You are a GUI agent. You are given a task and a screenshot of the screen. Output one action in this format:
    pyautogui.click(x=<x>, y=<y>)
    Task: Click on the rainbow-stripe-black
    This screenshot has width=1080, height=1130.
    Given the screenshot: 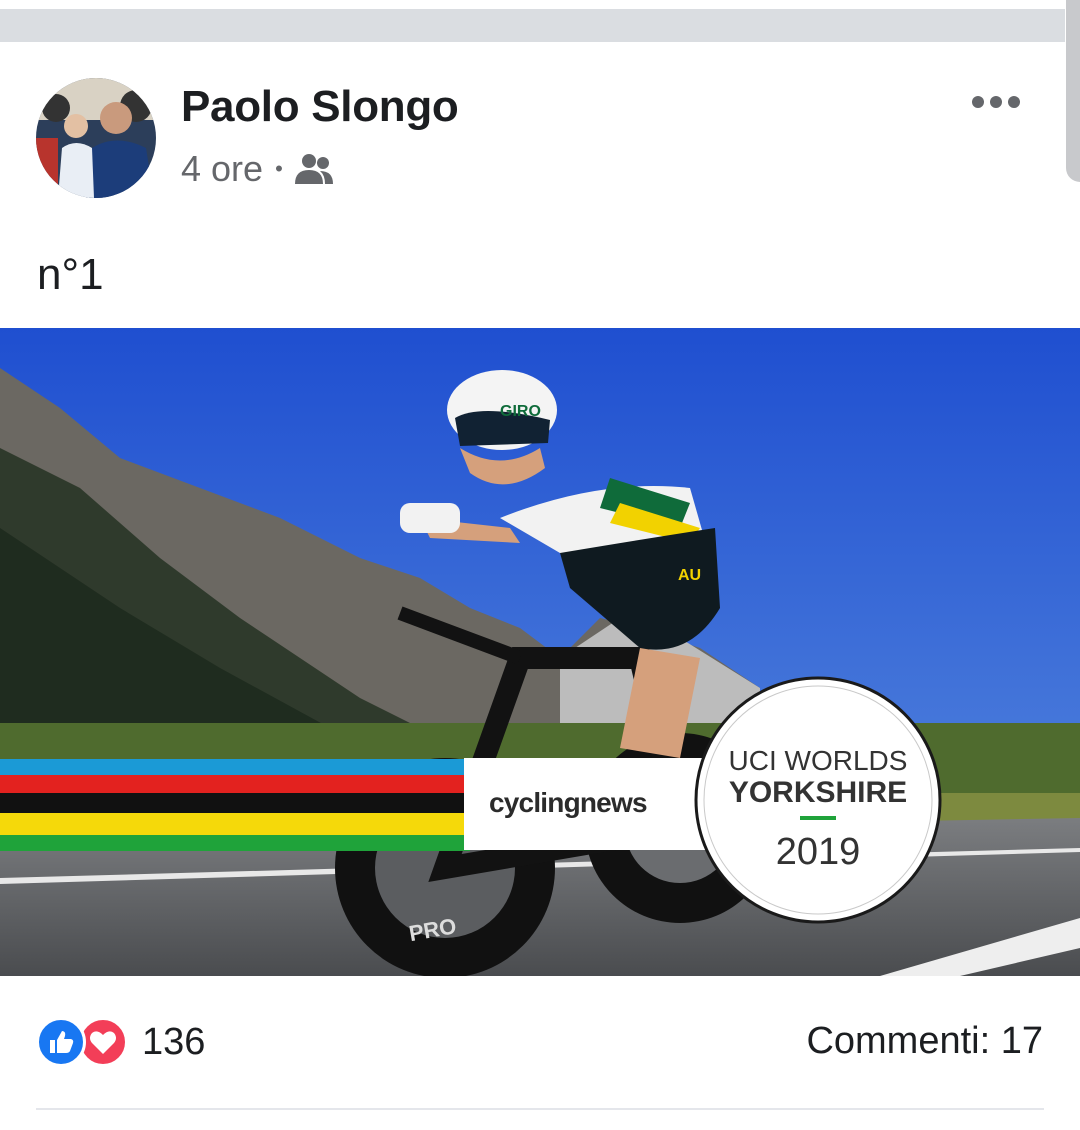 What is the action you would take?
    pyautogui.click(x=235, y=803)
    